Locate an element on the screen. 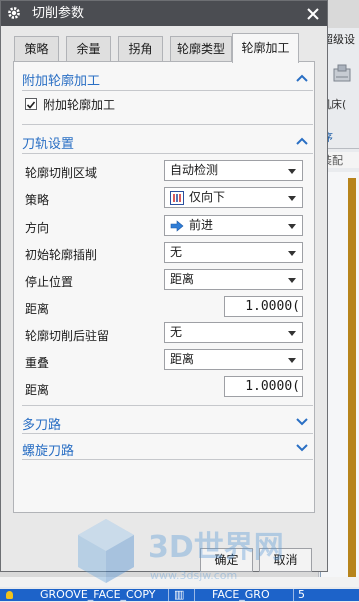 This screenshot has height=602, width=359. tab-corners: 拐角 is located at coordinates (140, 48).